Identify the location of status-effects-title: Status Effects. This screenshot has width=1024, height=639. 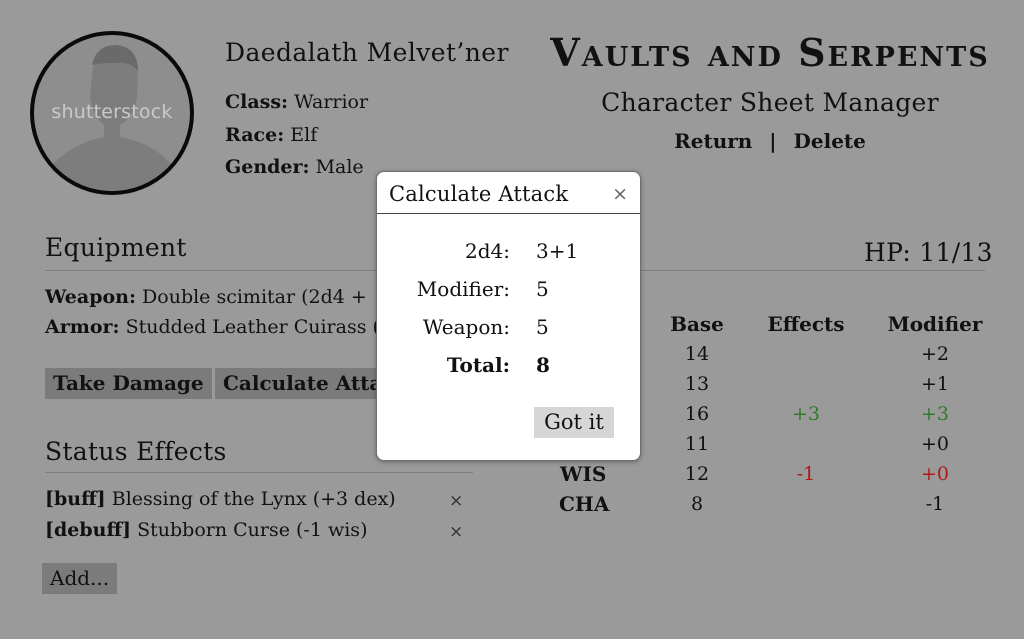
(136, 451).